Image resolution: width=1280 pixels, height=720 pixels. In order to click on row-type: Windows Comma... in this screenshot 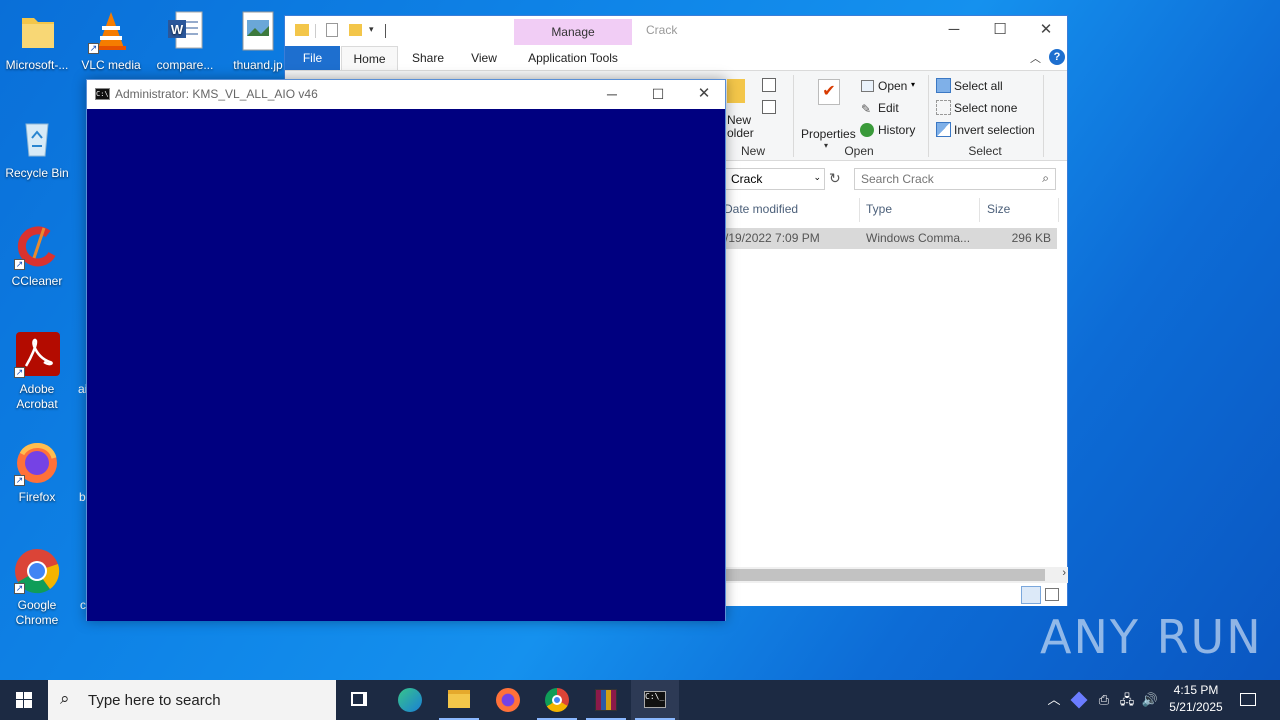, I will do `click(918, 238)`.